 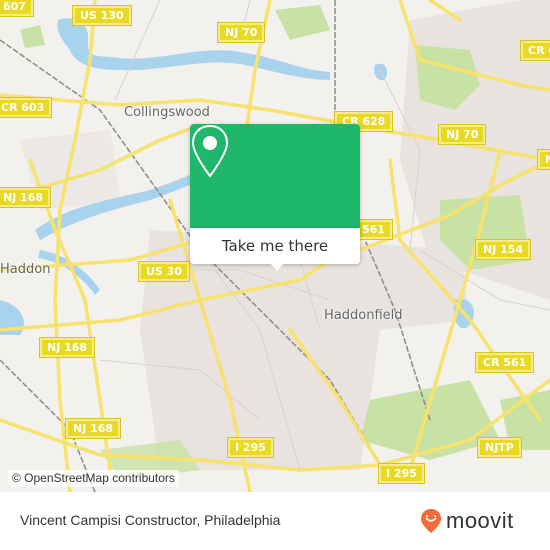 What do you see at coordinates (164, 271) in the screenshot?
I see `road-shield-us30: US 30` at bounding box center [164, 271].